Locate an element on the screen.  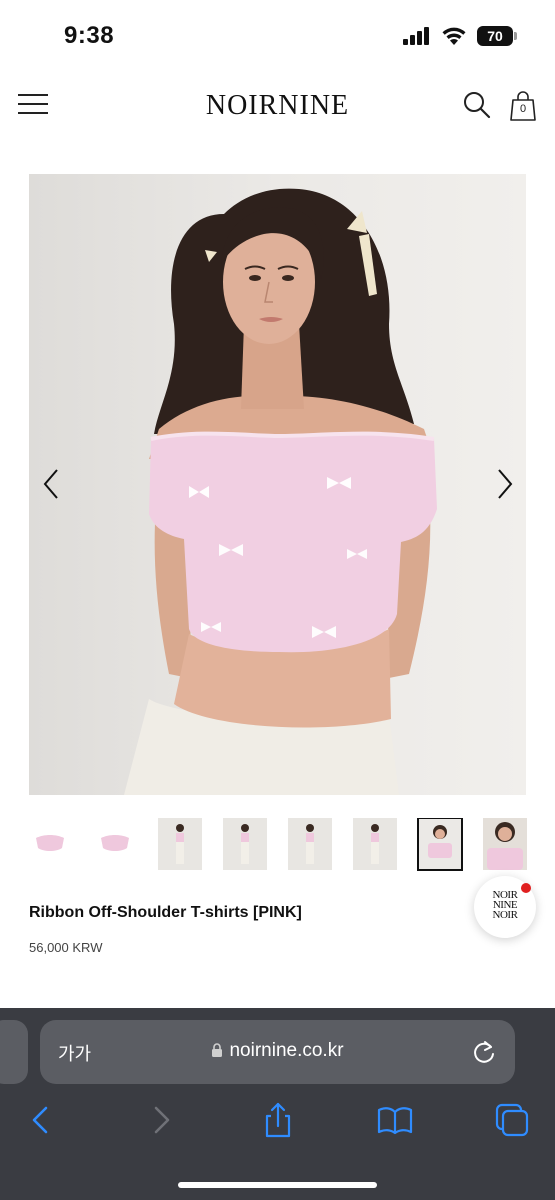
product-price: 56,000 KRW is located at coordinates (66, 947).